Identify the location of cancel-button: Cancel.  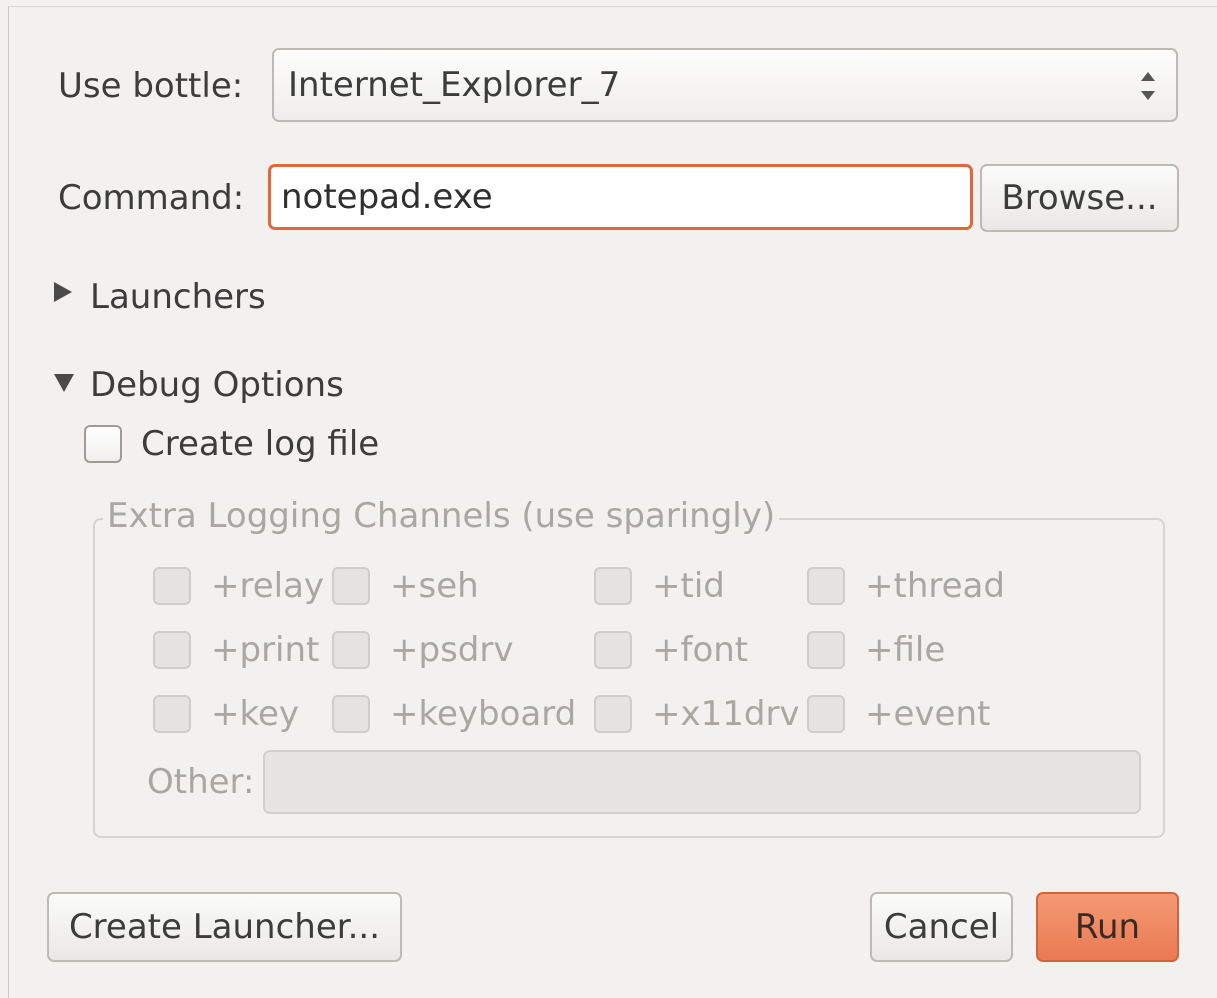
(941, 927).